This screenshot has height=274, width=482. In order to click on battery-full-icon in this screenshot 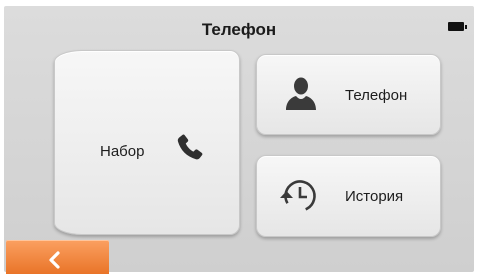, I will do `click(457, 26)`.